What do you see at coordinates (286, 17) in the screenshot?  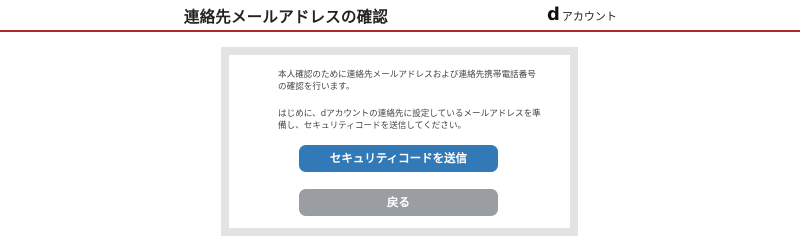 I see `page-title: 連絡先メールアドレスの確認` at bounding box center [286, 17].